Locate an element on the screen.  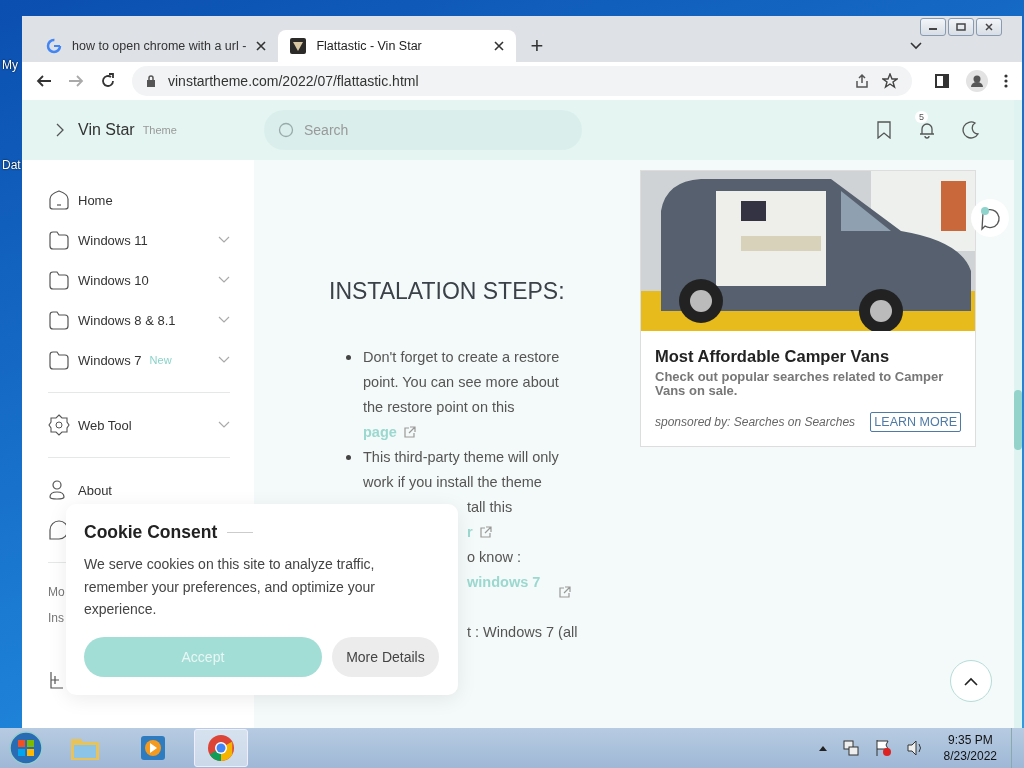
reload-icon is located at coordinates (108, 81).